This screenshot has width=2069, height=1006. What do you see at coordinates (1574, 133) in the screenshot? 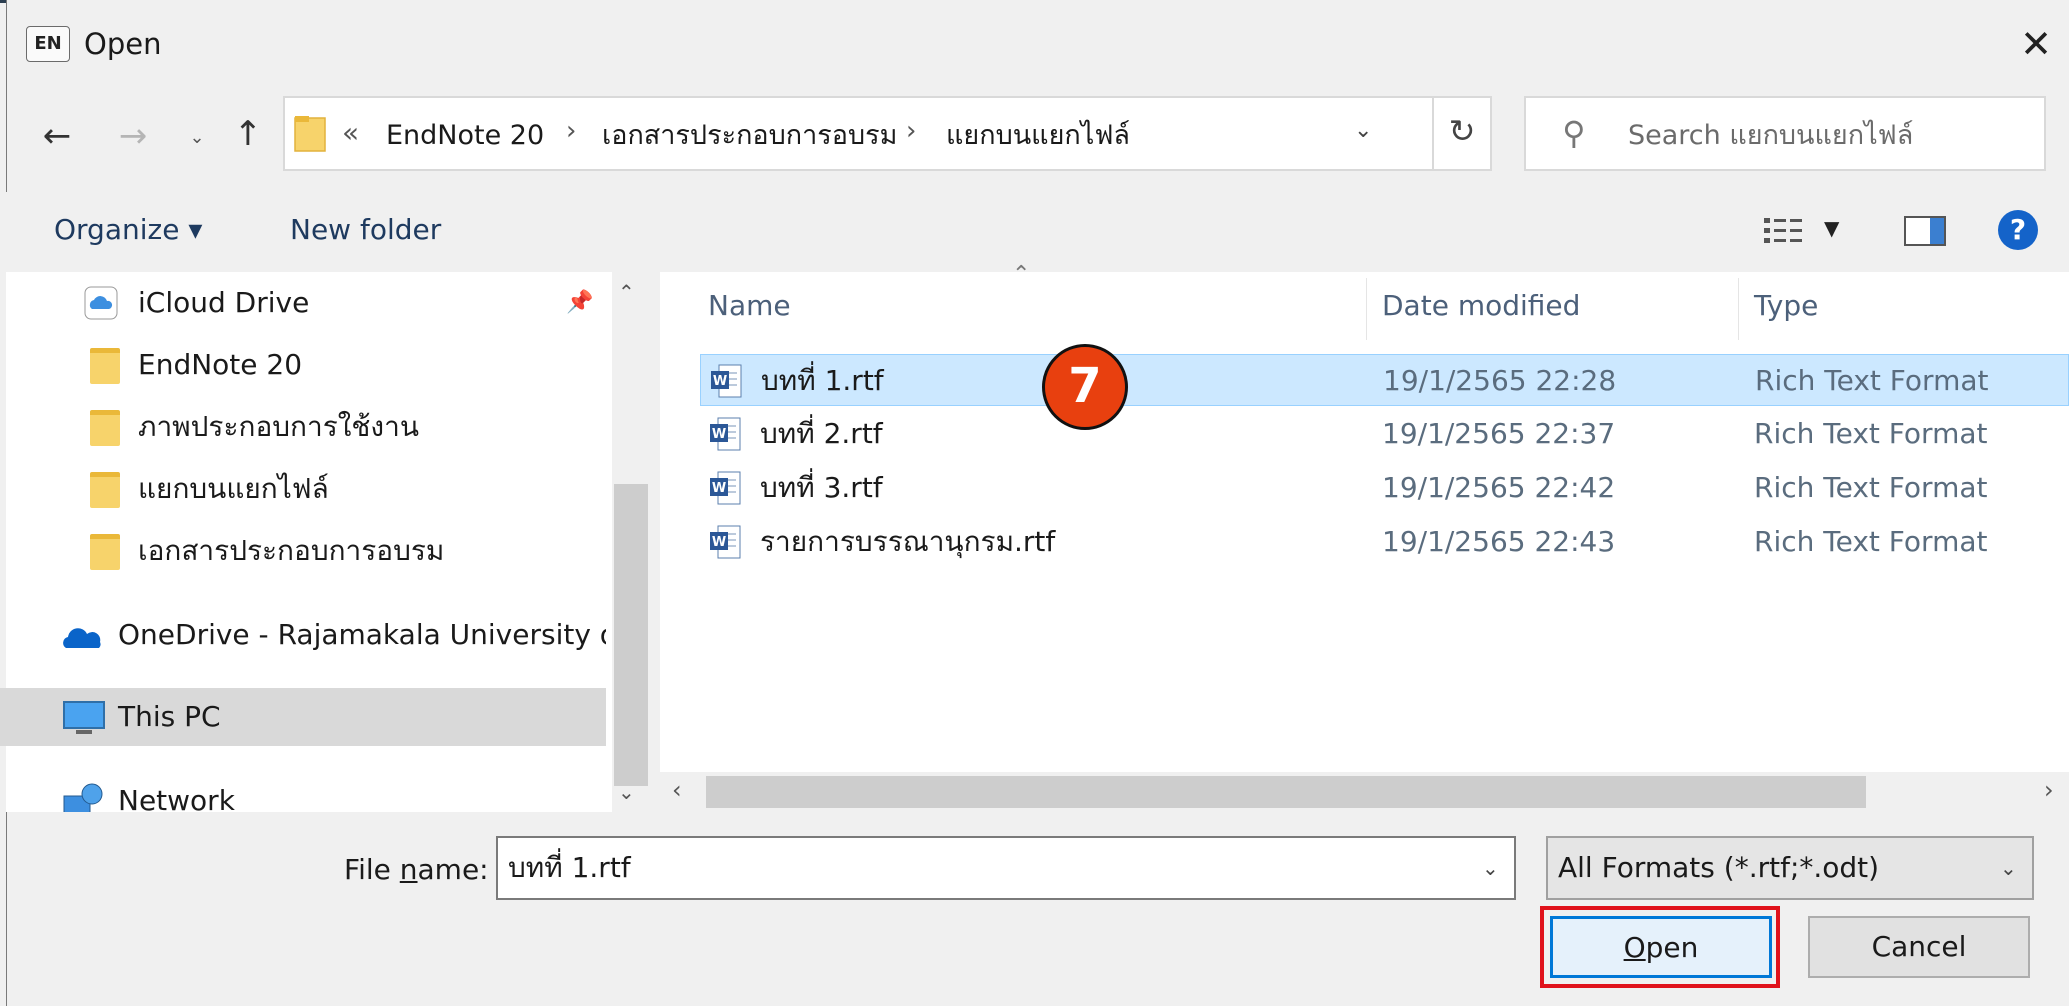
I see `search-icon: ⚲` at bounding box center [1574, 133].